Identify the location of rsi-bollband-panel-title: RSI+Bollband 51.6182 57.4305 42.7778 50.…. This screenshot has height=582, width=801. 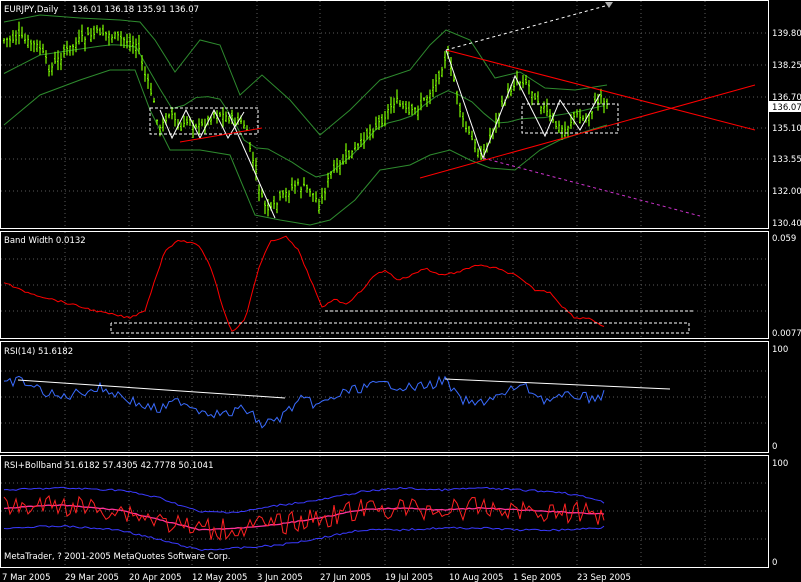
(108, 466).